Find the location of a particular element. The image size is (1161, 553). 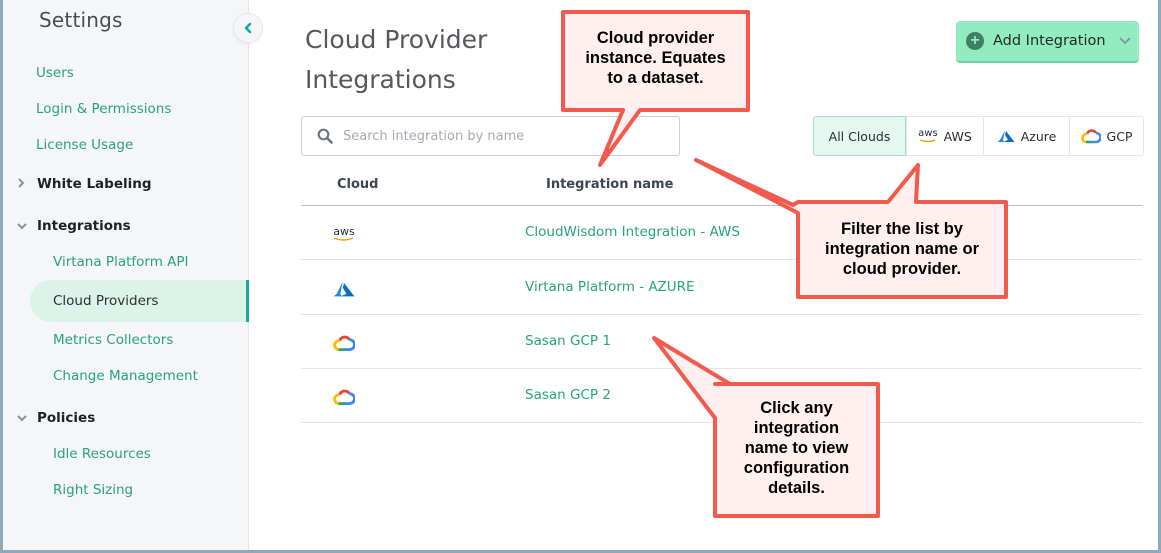

sidebar-item-users: Users is located at coordinates (55, 73).